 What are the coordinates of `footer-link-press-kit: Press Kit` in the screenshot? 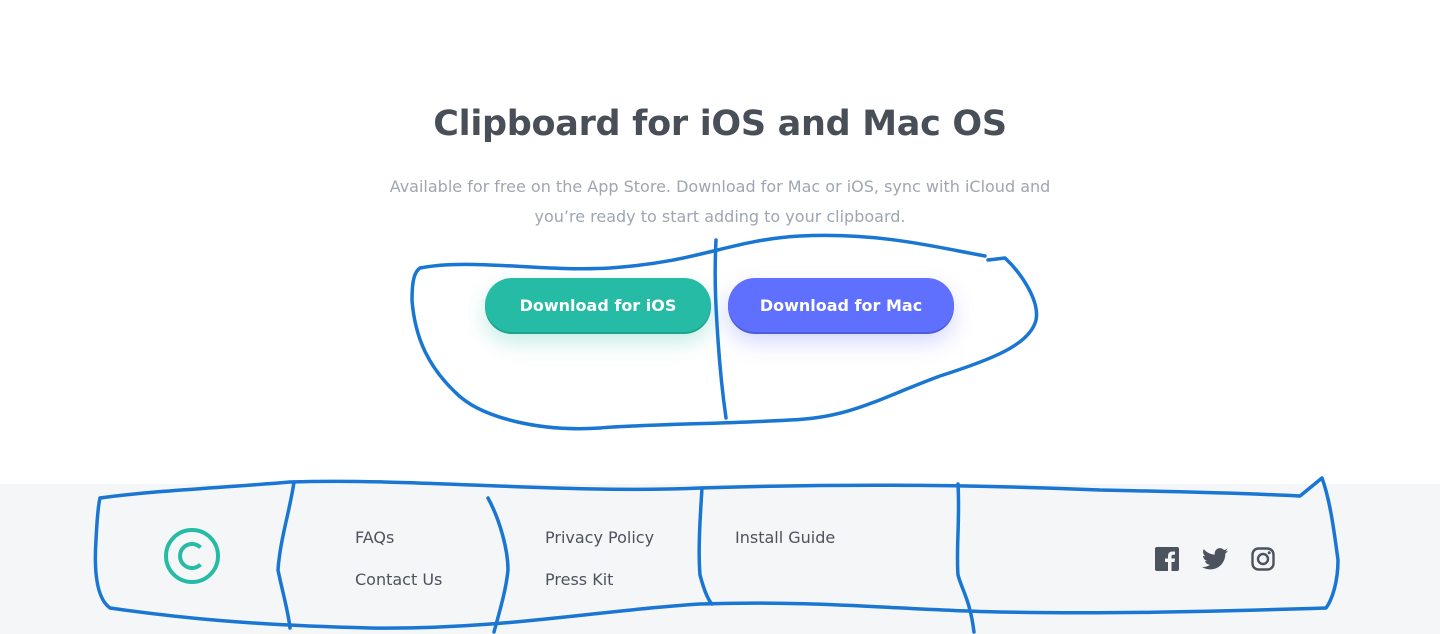 It's located at (579, 580).